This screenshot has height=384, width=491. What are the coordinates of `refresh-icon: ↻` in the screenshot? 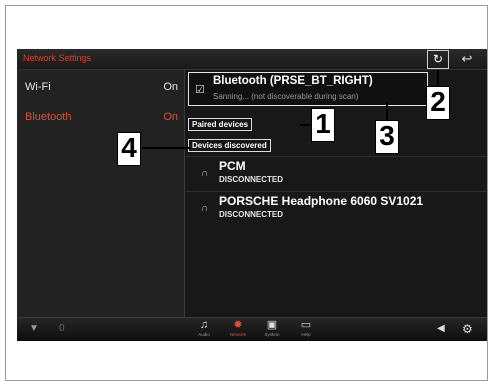 It's located at (438, 59).